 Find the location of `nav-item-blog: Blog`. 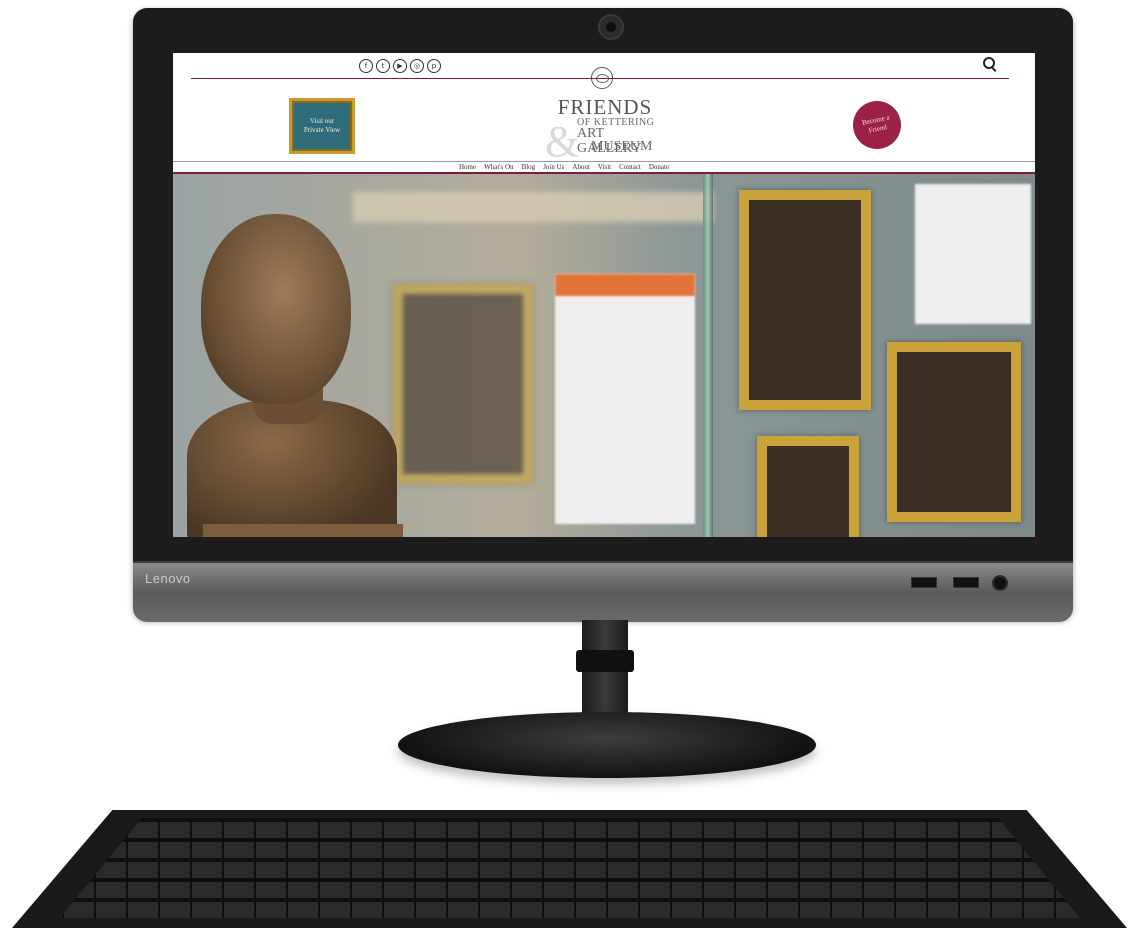

nav-item-blog: Blog is located at coordinates (529, 167).